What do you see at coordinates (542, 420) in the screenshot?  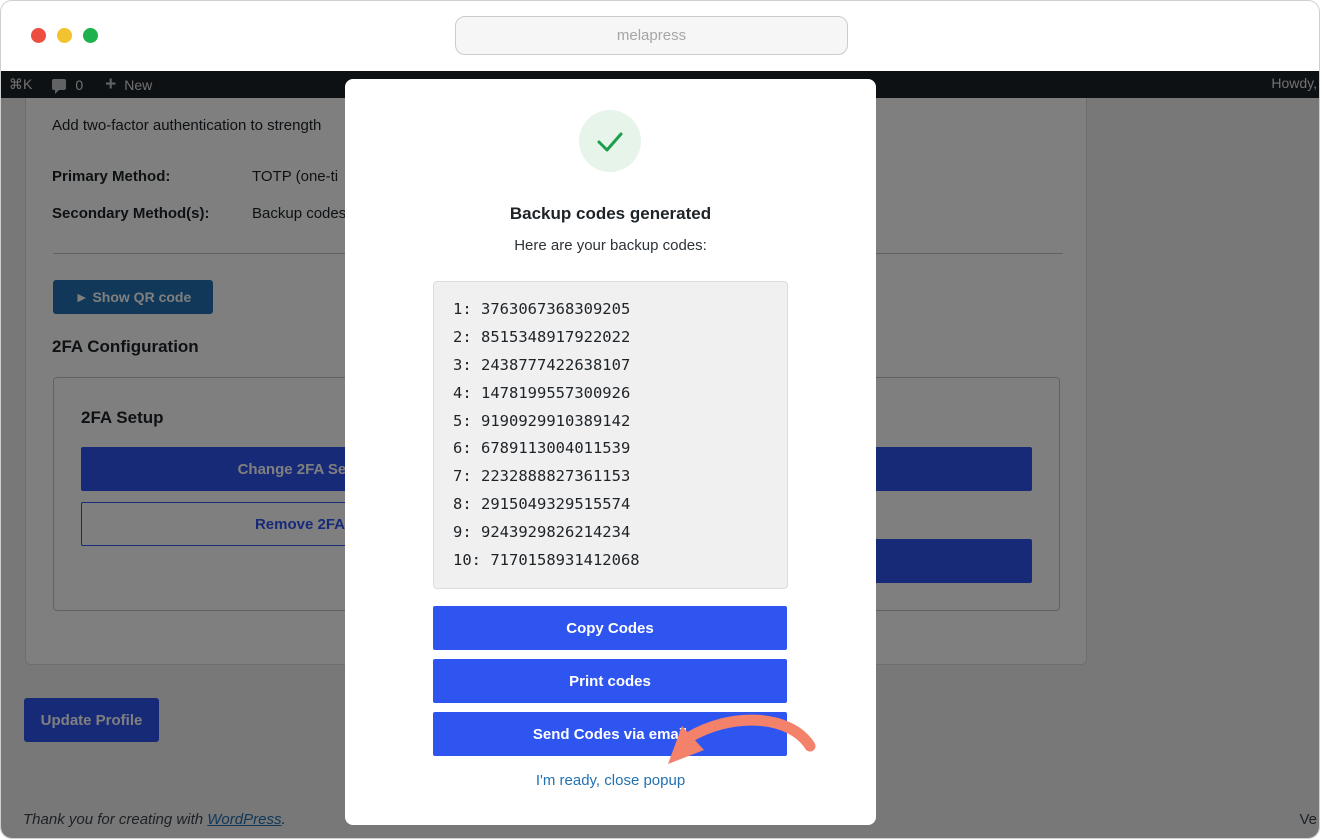 I see `backup-code: 5: 9190929910389142` at bounding box center [542, 420].